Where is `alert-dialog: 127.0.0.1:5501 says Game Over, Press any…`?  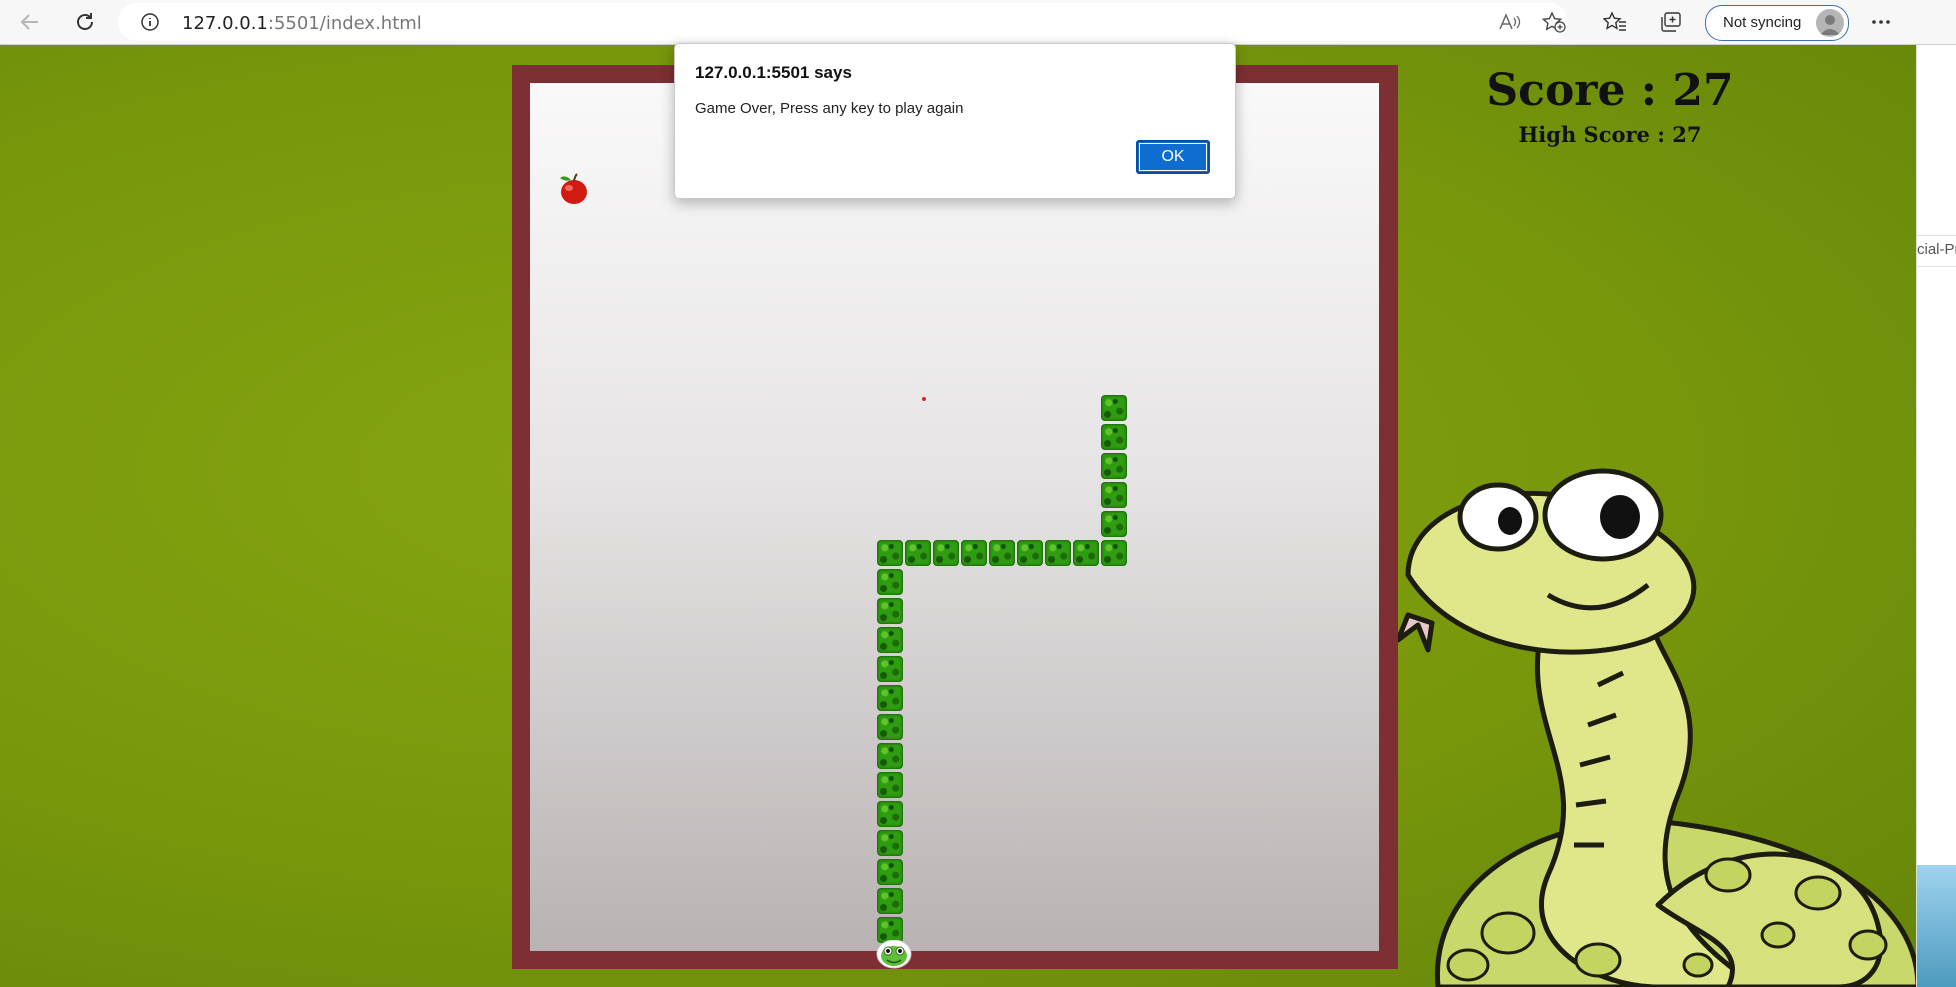 alert-dialog: 127.0.0.1:5501 says Game Over, Press any… is located at coordinates (955, 121).